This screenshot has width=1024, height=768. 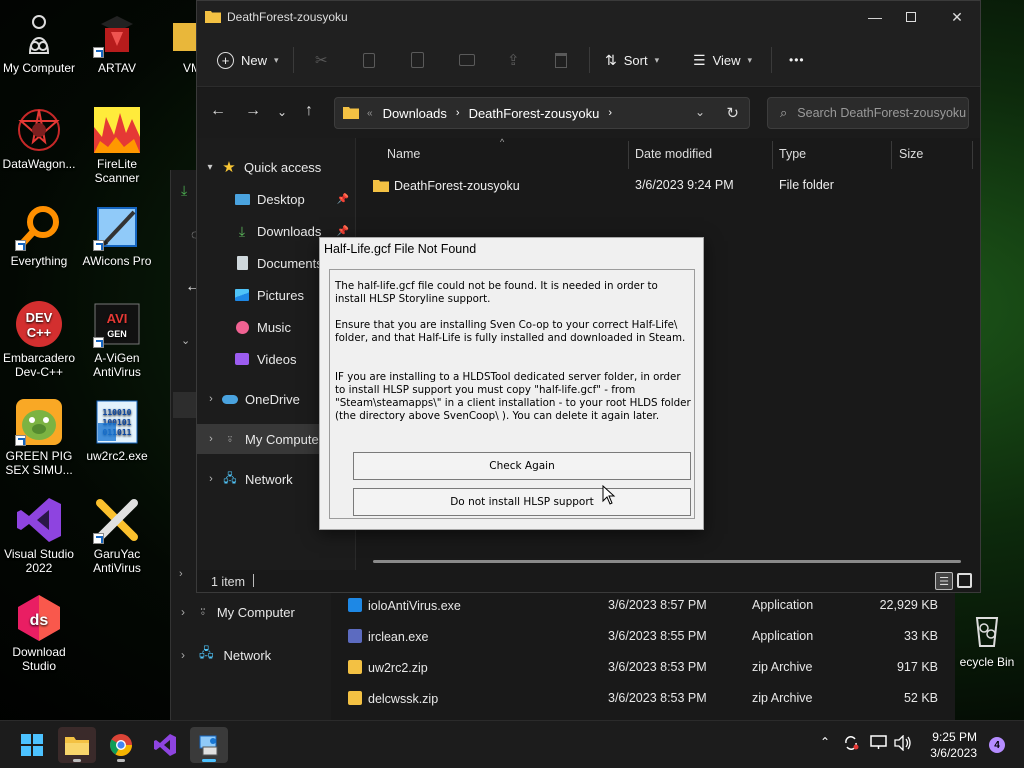 I want to click on skip-hlsp-button: Do not install HLSP support, so click(x=522, y=502).